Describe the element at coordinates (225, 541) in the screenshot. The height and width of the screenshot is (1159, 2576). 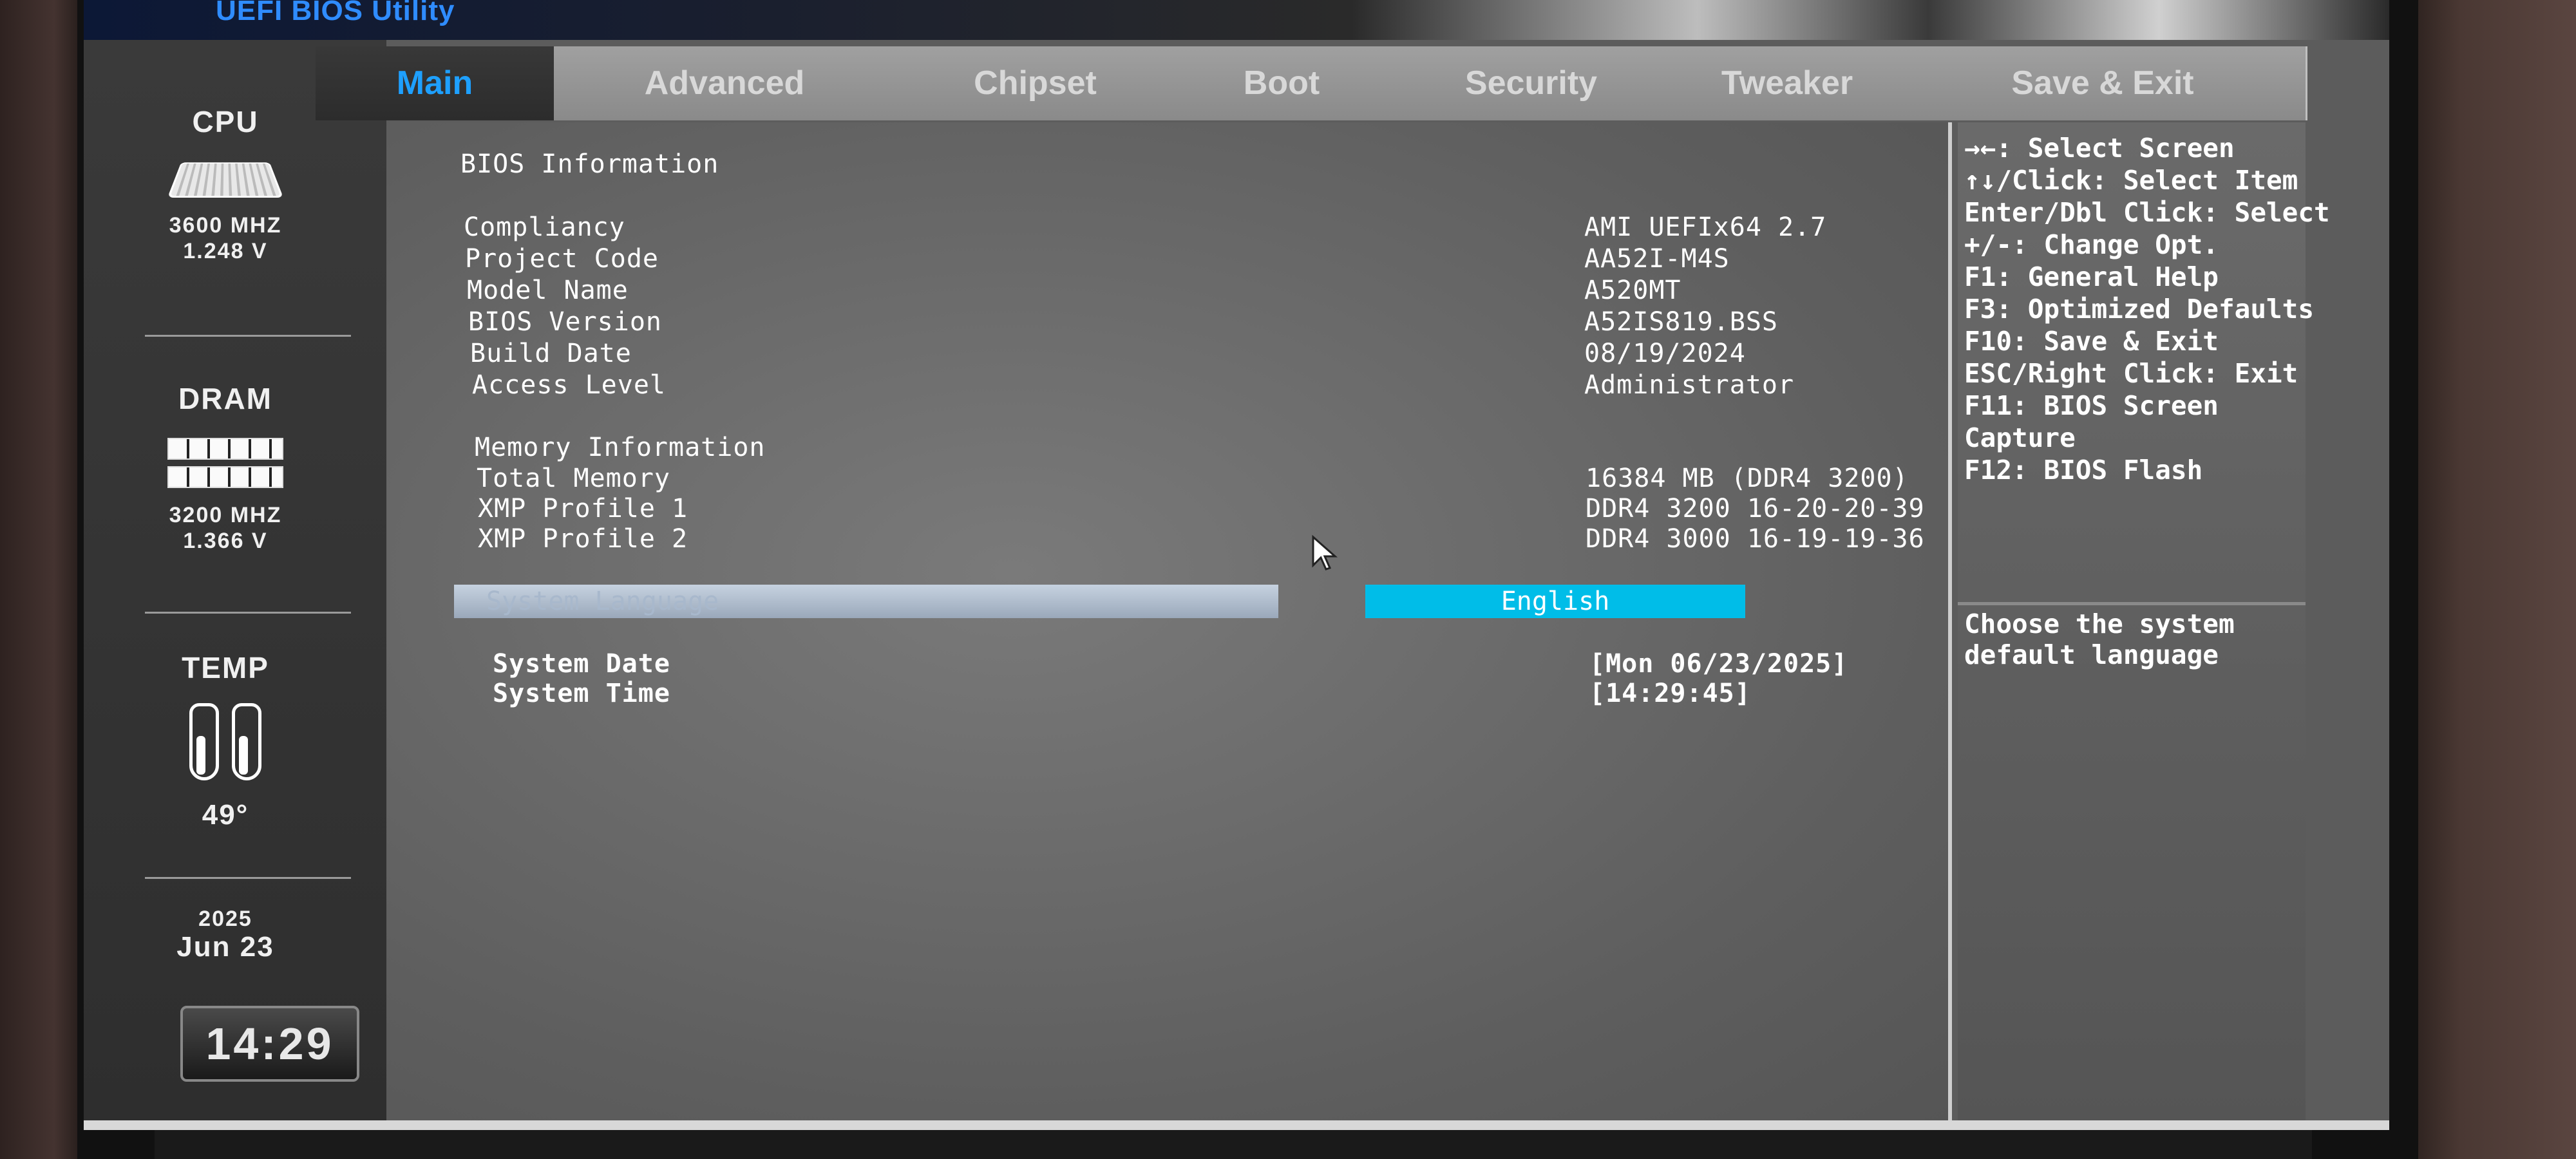
I see `dram-voltage: 1.366 V` at that location.